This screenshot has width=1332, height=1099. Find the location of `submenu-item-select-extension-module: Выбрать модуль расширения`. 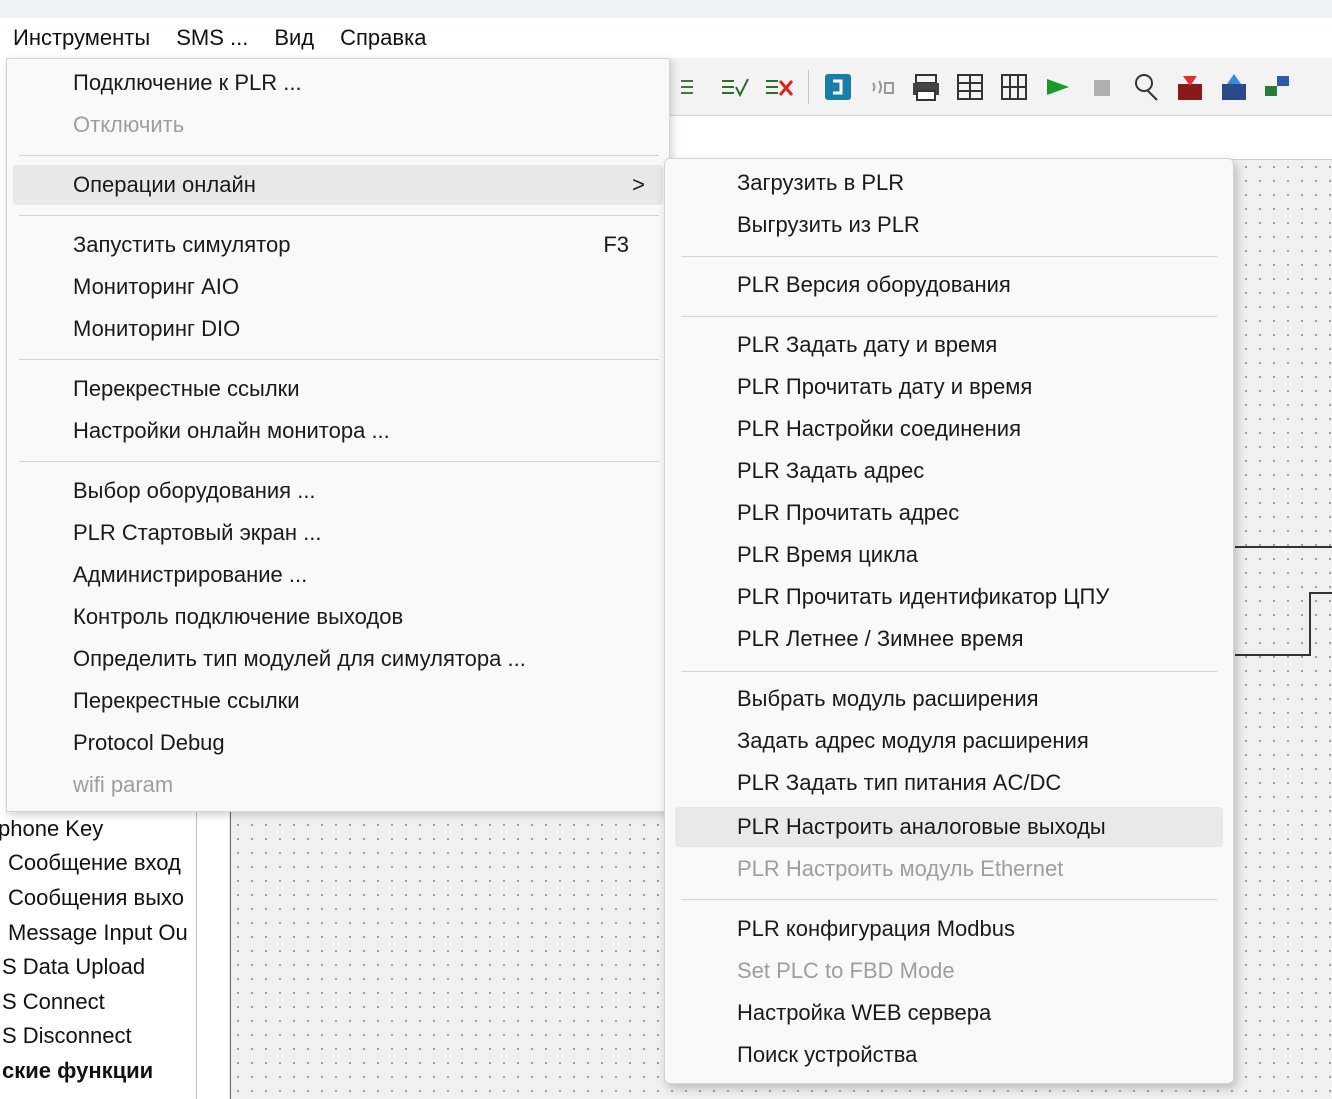

submenu-item-select-extension-module: Выбрать модуль расширения is located at coordinates (949, 699).